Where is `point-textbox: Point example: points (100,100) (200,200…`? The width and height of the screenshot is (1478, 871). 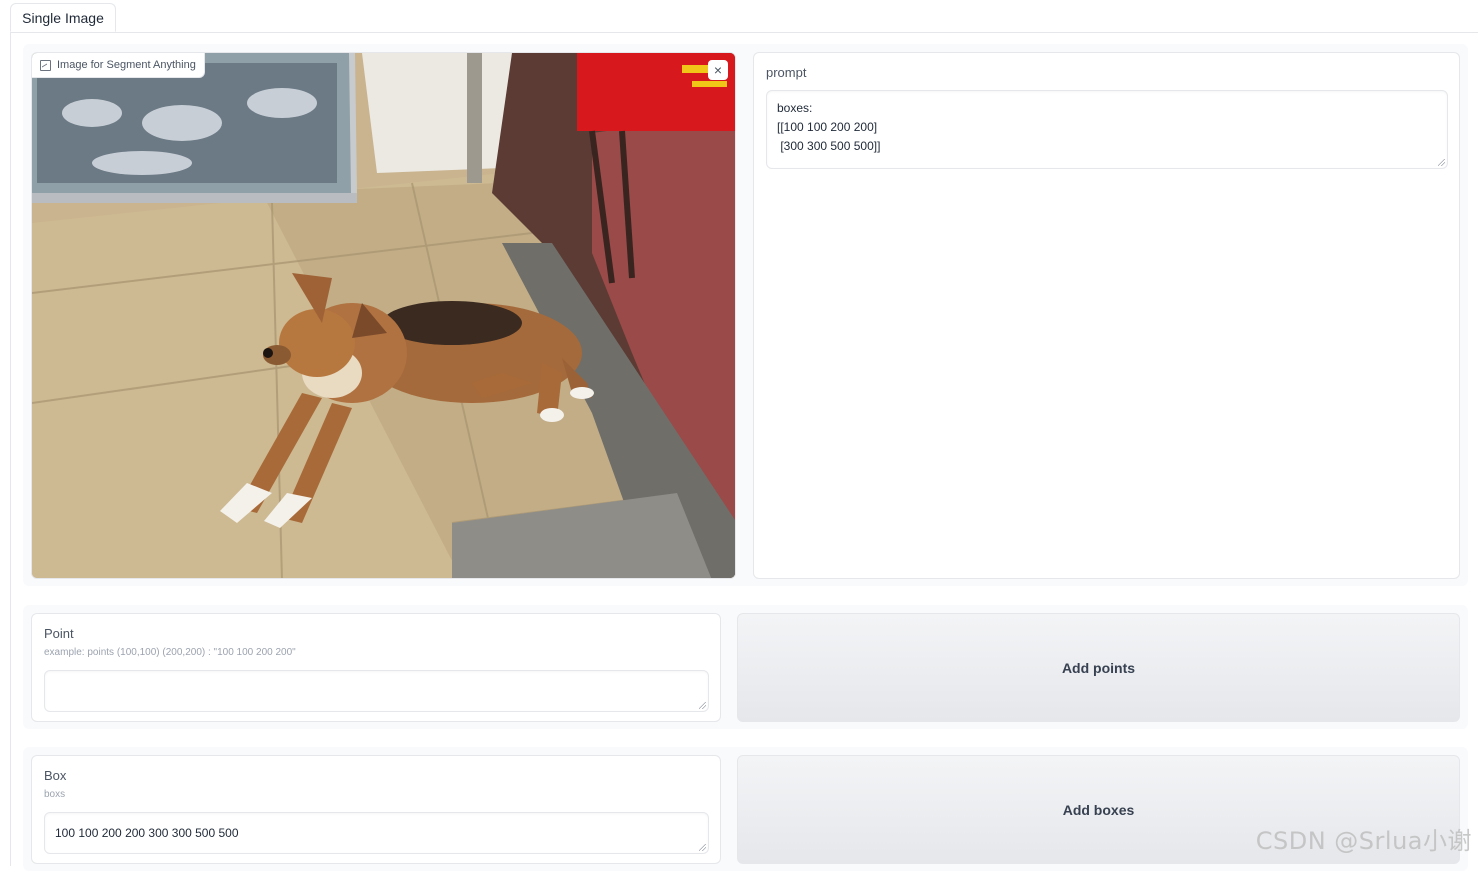
point-textbox: Point example: points (100,100) (200,200… is located at coordinates (376, 667).